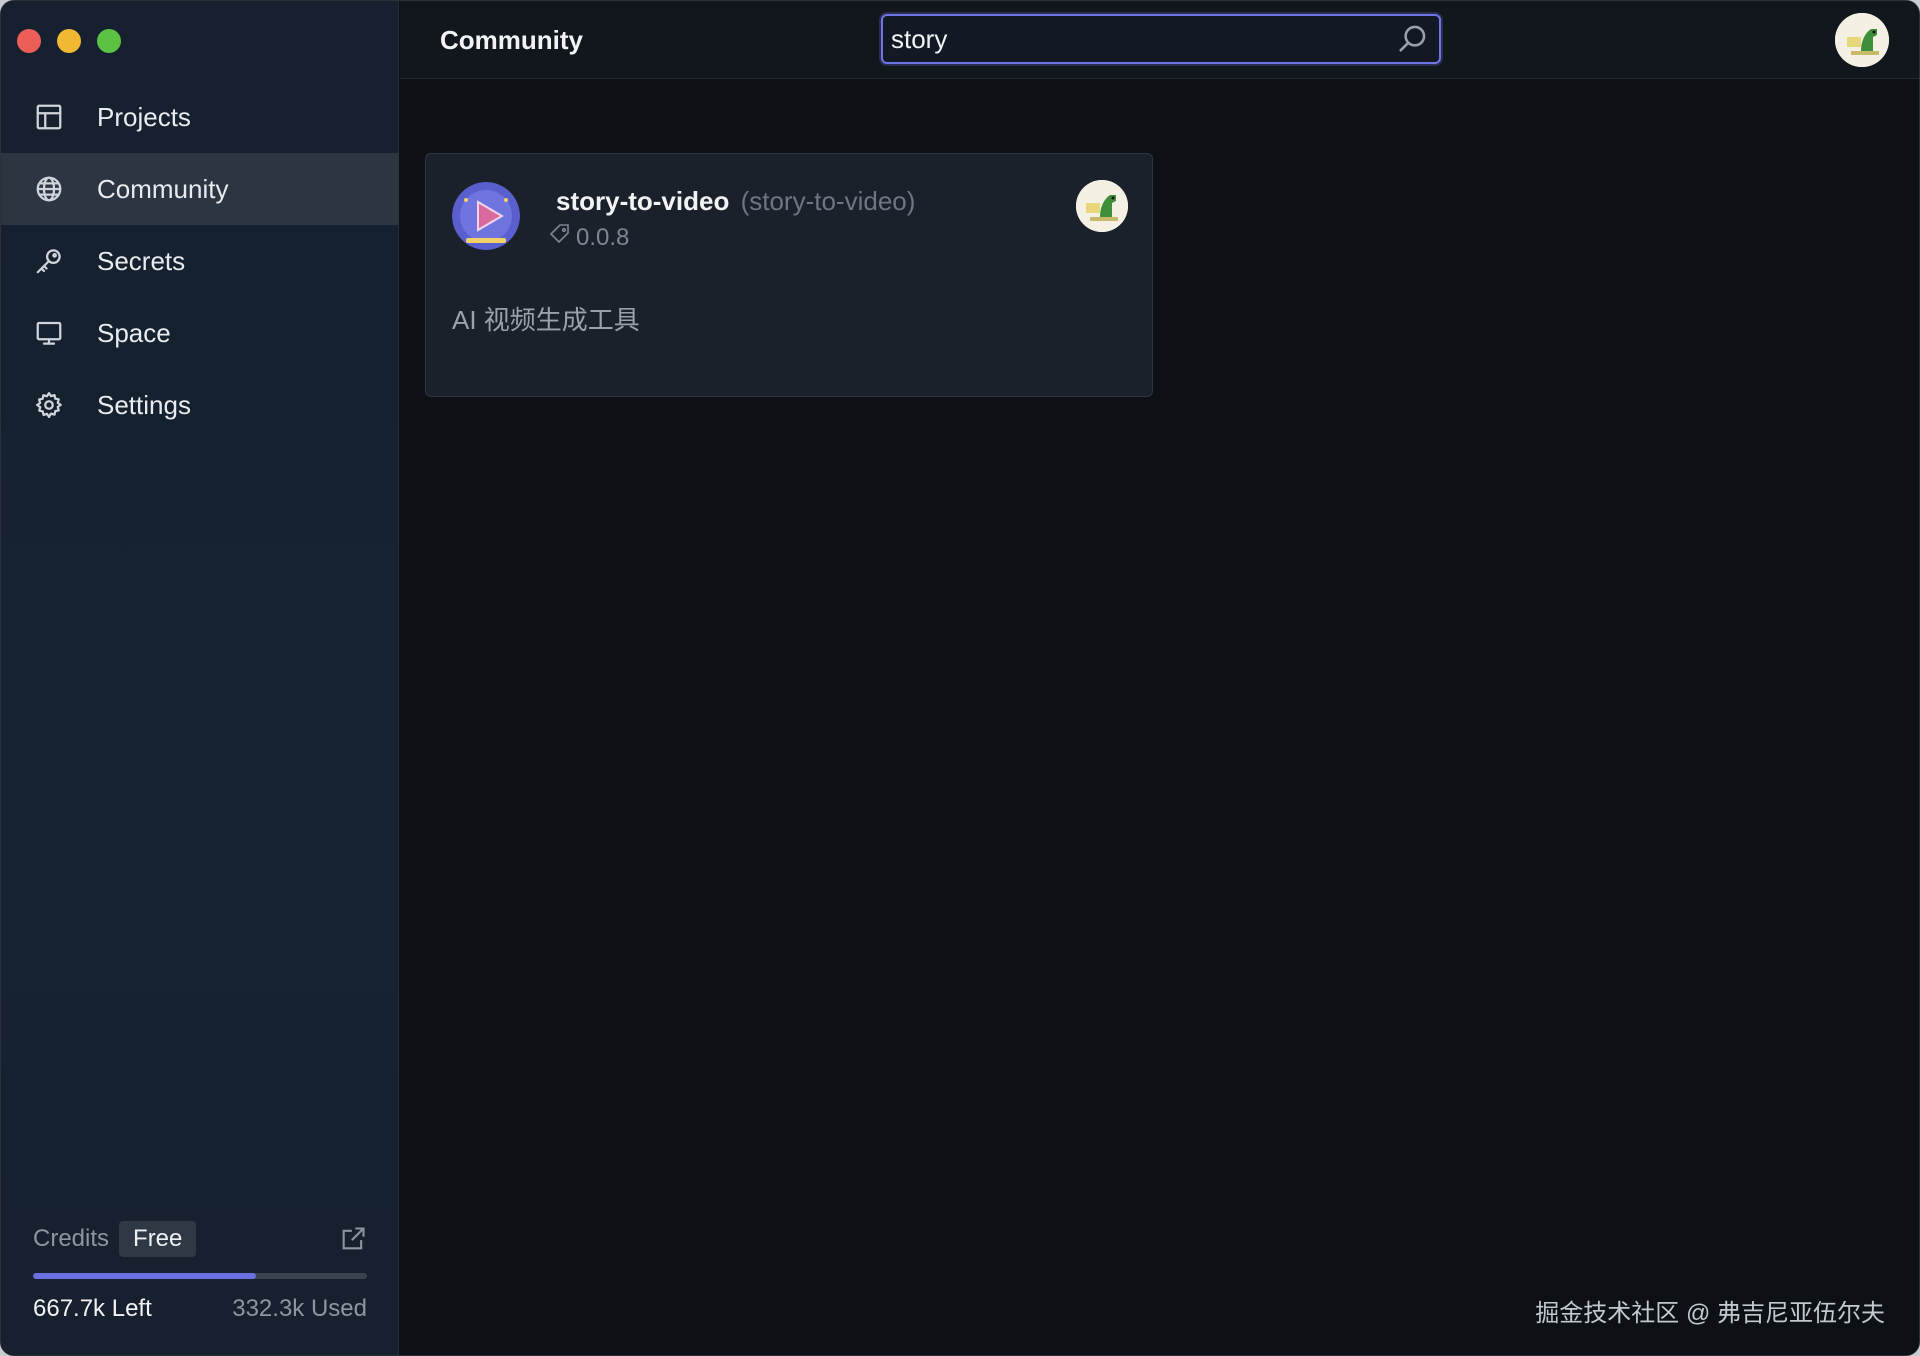  Describe the element at coordinates (141, 260) in the screenshot. I see `sidebar-item-label: Secrets` at that location.